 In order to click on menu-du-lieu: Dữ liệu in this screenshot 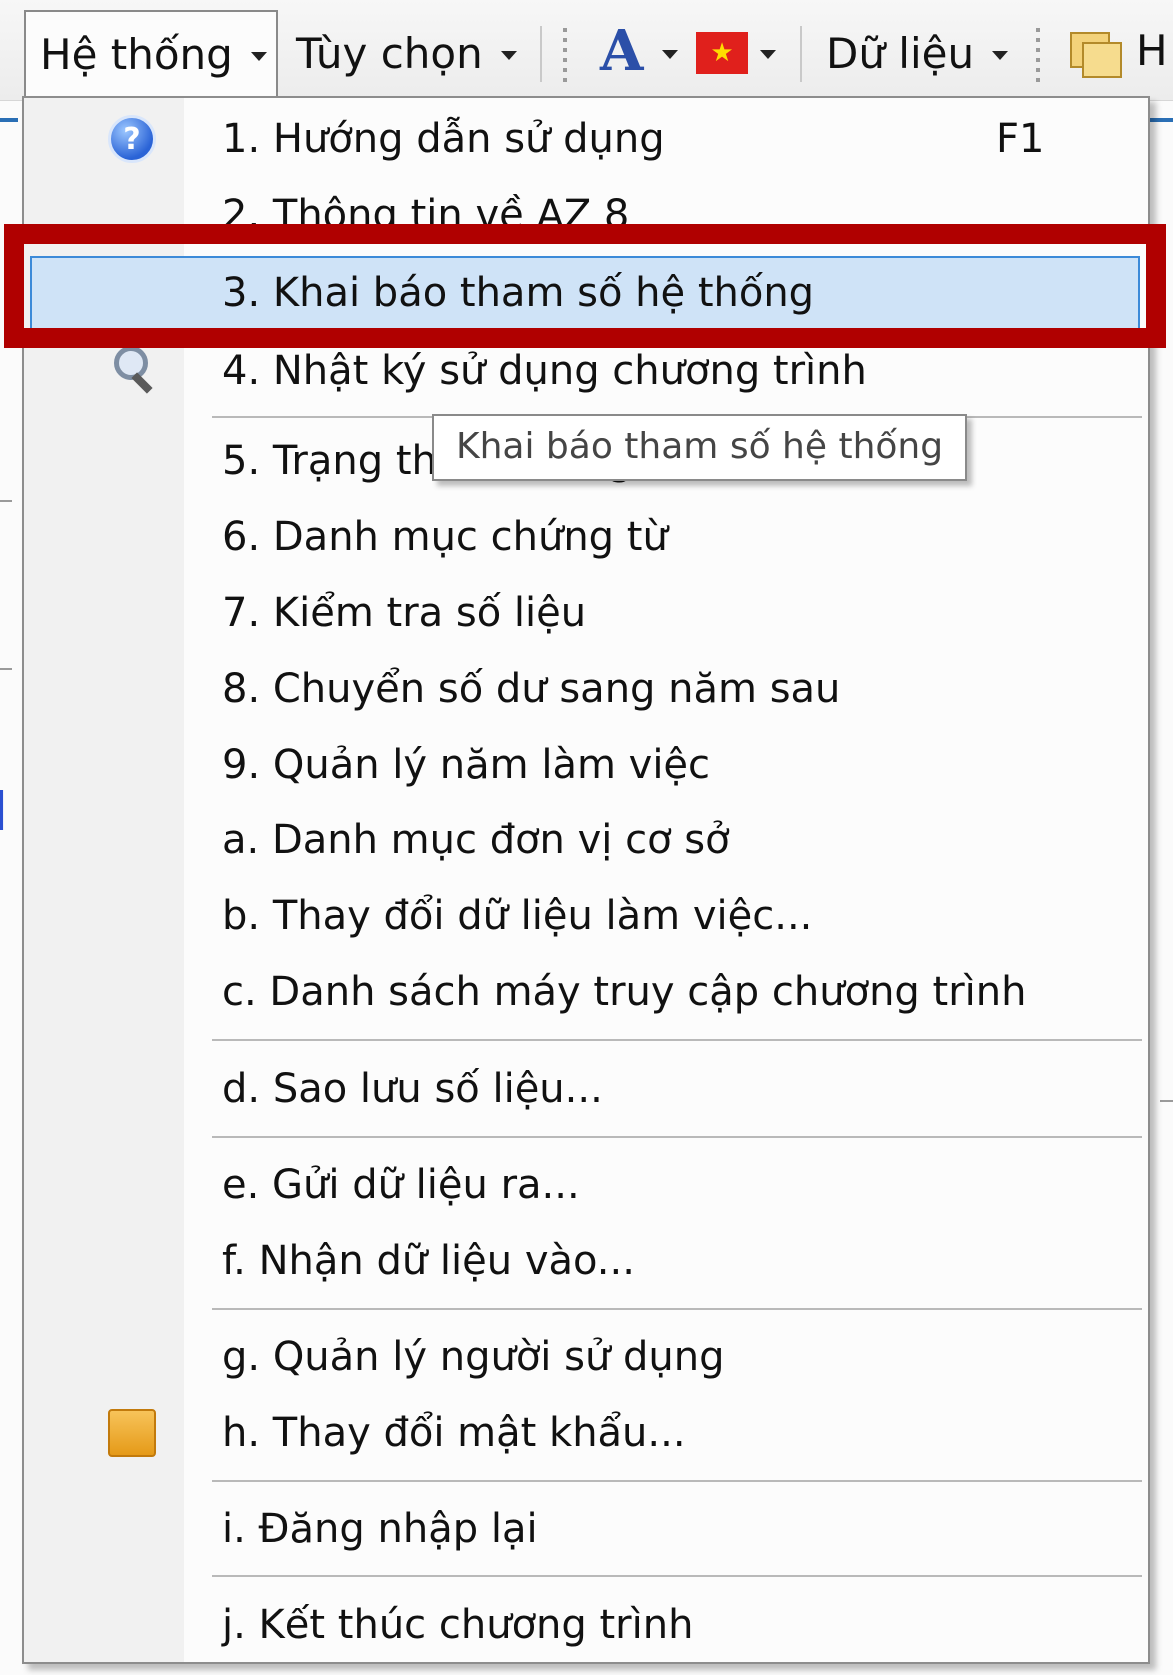, I will do `click(924, 53)`.